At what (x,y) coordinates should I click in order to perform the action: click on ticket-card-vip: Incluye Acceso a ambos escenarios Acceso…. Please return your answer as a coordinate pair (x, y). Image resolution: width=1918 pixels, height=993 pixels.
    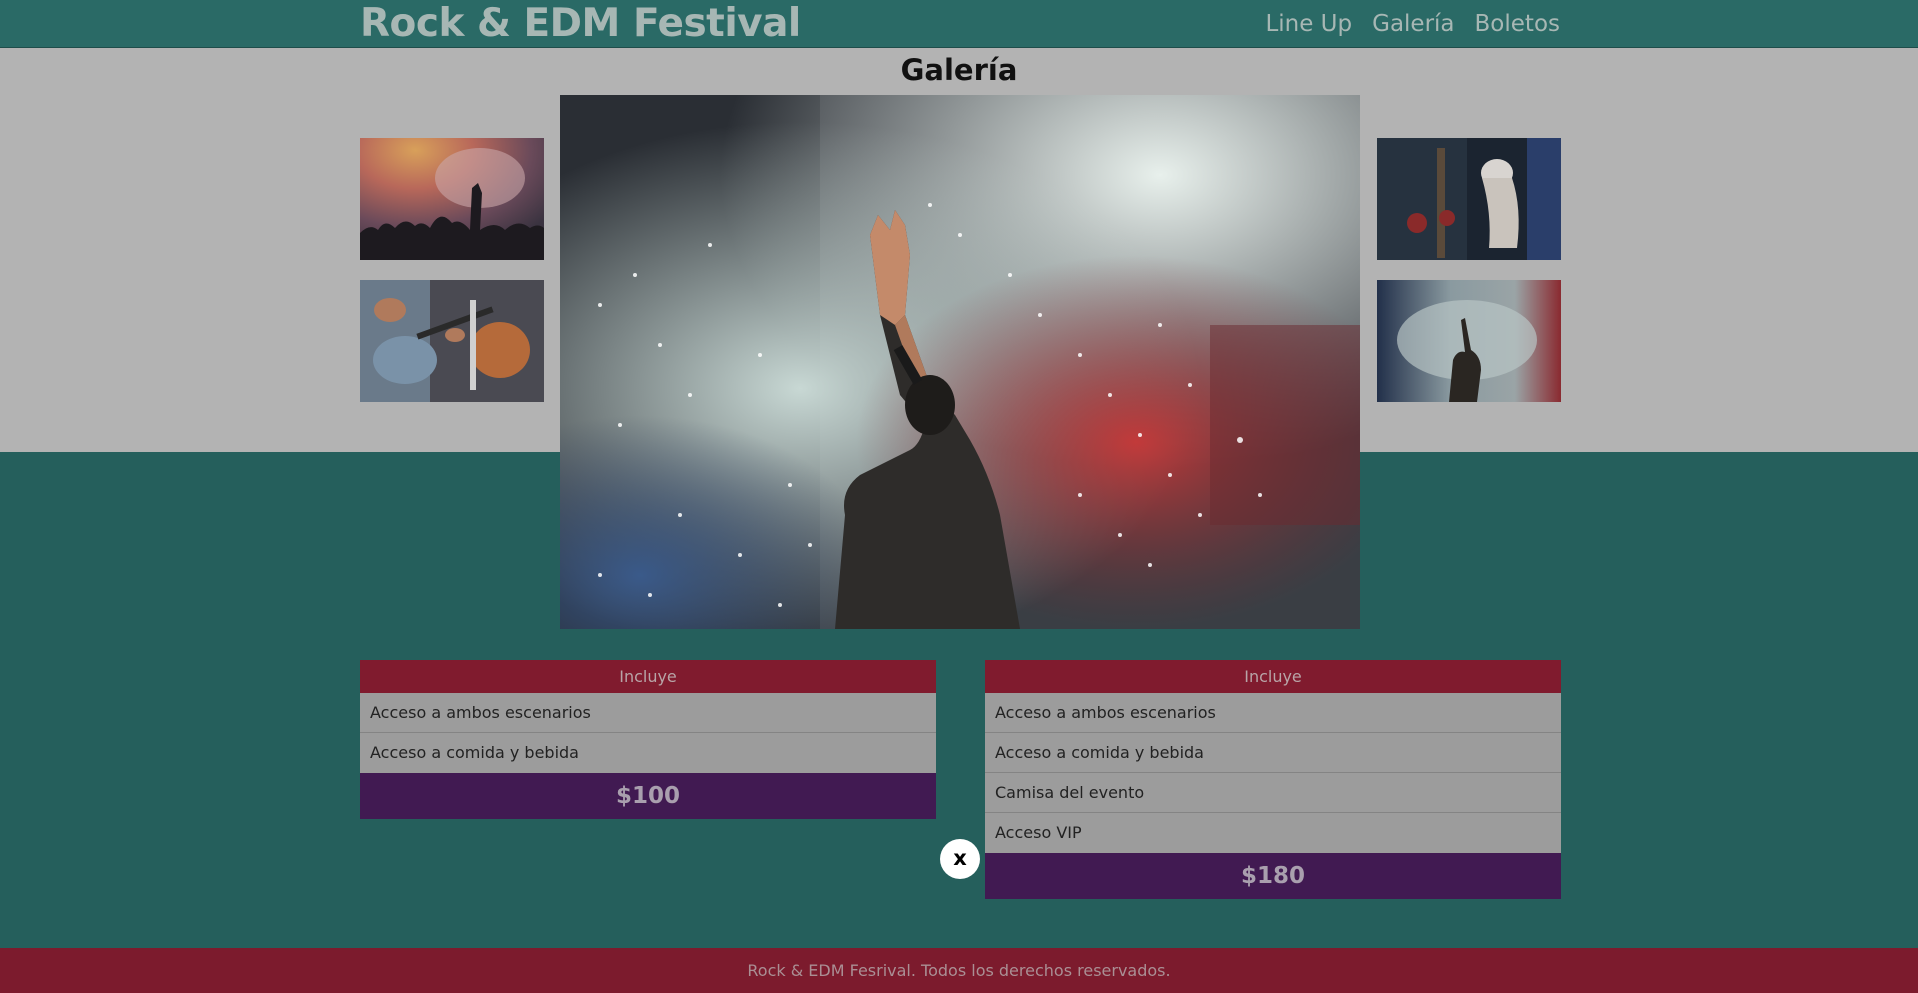
    Looking at the image, I should click on (1273, 779).